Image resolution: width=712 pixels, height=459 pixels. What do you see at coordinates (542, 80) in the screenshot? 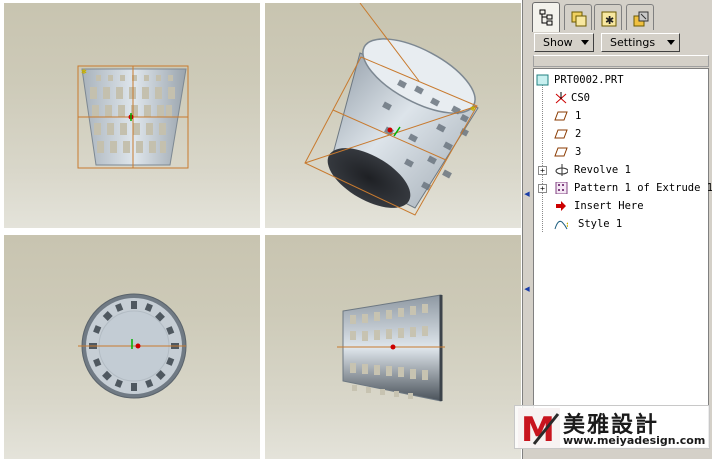
I see `part-icon` at bounding box center [542, 80].